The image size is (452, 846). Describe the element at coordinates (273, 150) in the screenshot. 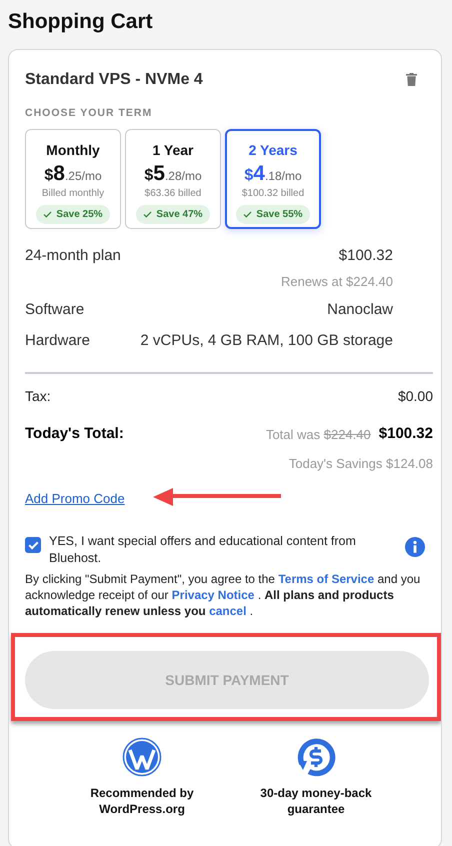

I see `term-label: 2 Years` at that location.